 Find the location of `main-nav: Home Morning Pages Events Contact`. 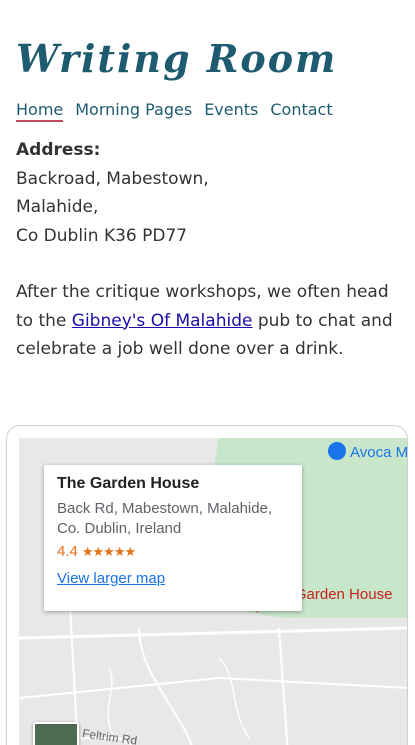

main-nav: Home Morning Pages Events Contact is located at coordinates (174, 111).